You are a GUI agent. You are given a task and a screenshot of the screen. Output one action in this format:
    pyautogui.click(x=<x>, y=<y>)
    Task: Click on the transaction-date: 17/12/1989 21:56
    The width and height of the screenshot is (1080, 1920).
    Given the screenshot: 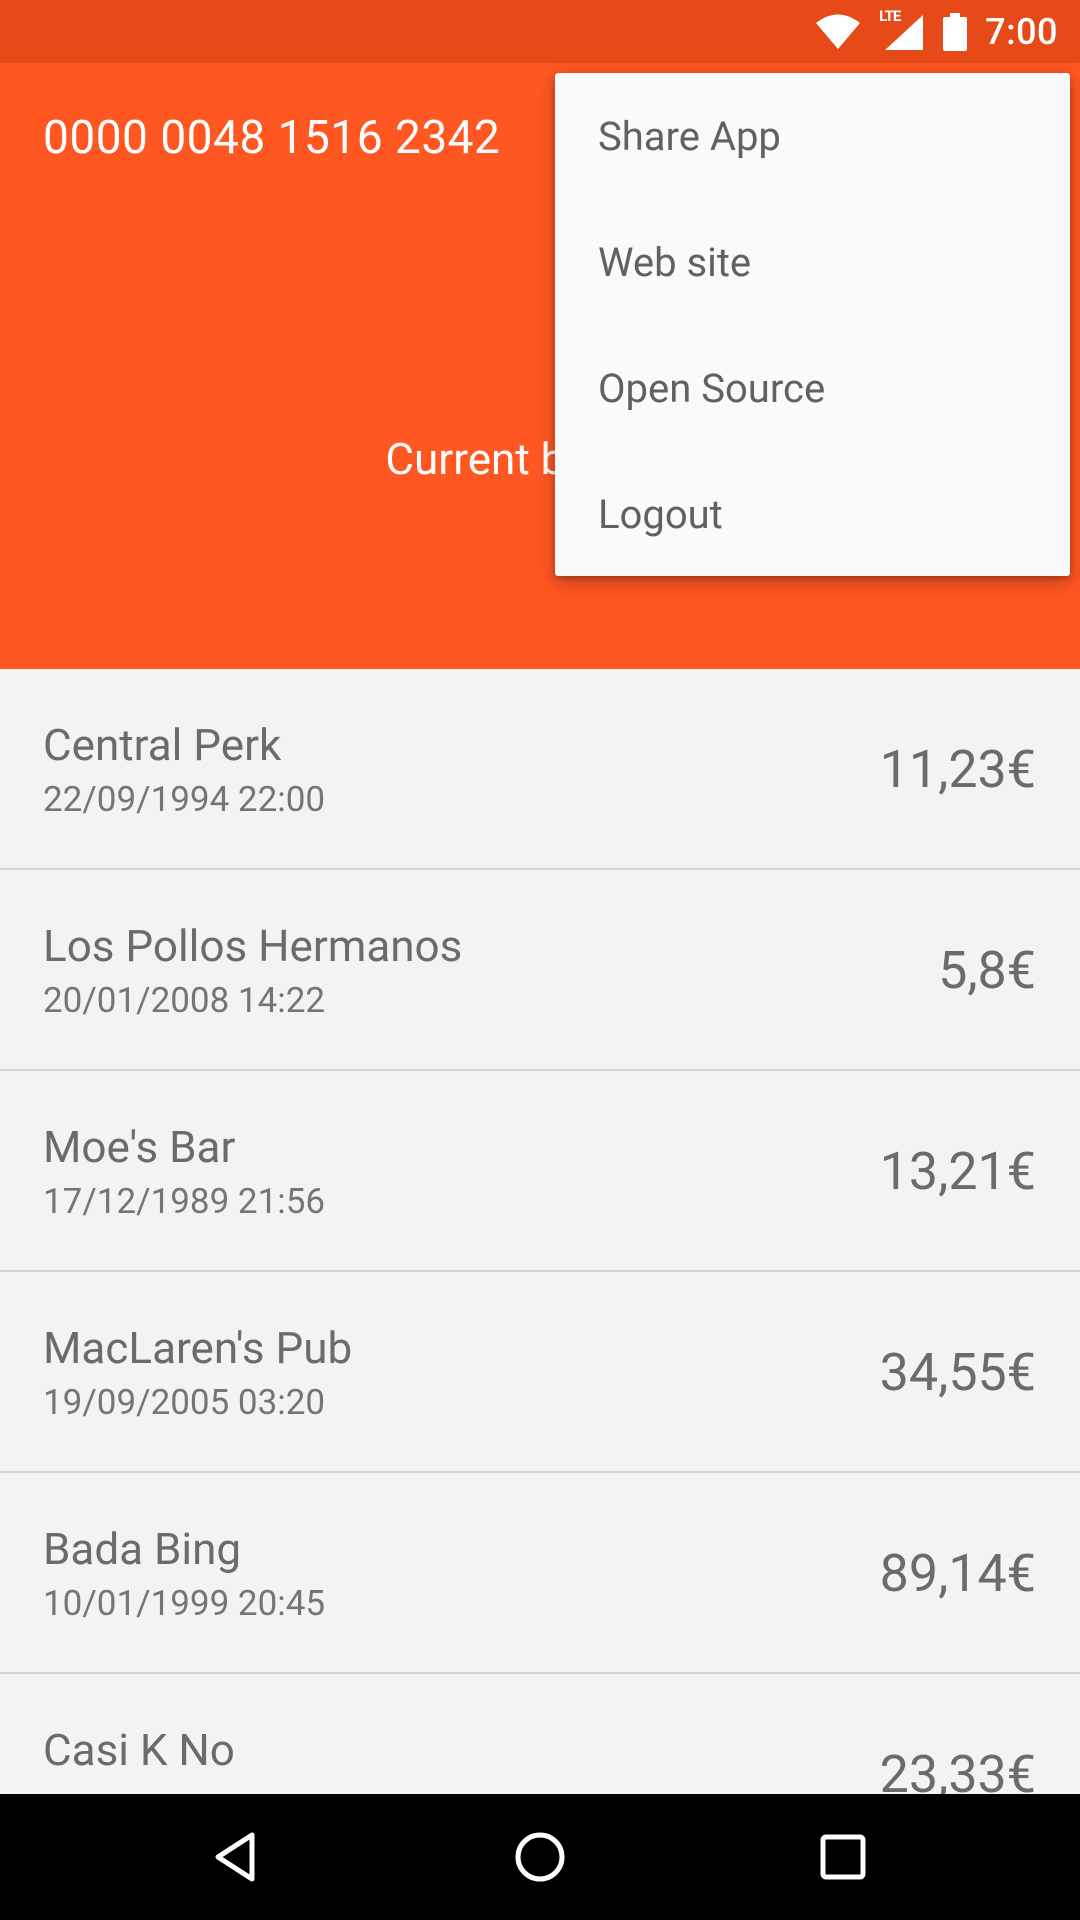 What is the action you would take?
    pyautogui.click(x=184, y=1201)
    